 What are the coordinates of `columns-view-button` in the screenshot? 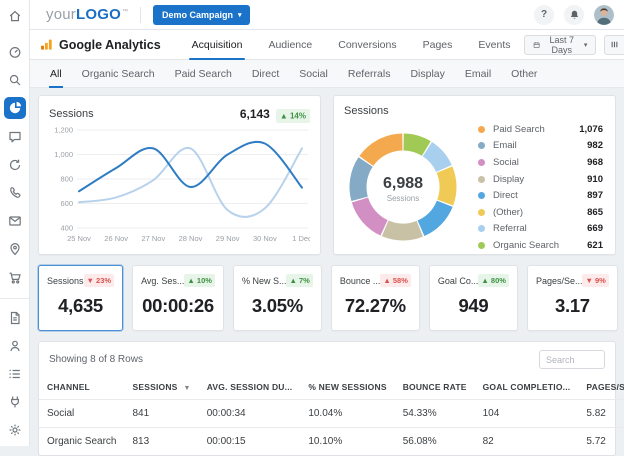 It's located at (614, 45).